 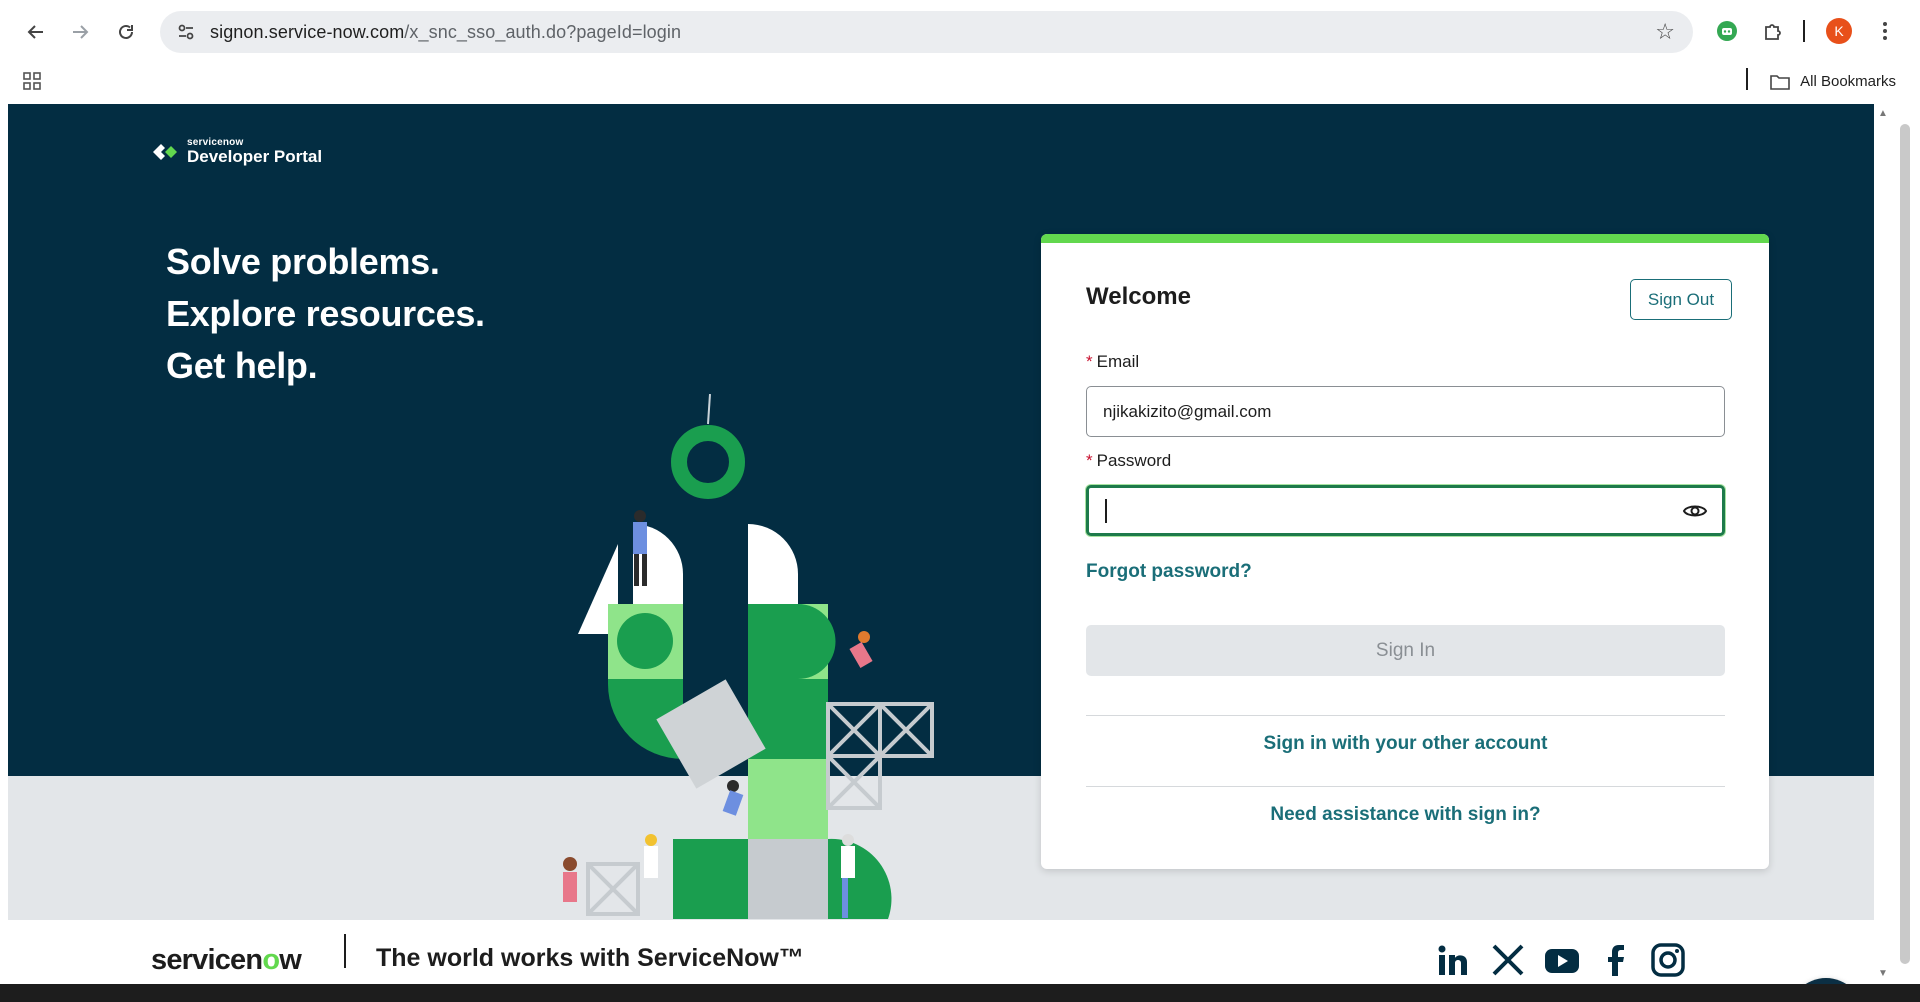 What do you see at coordinates (1187, 411) in the screenshot?
I see `email-value: njikakizito@gmail.com` at bounding box center [1187, 411].